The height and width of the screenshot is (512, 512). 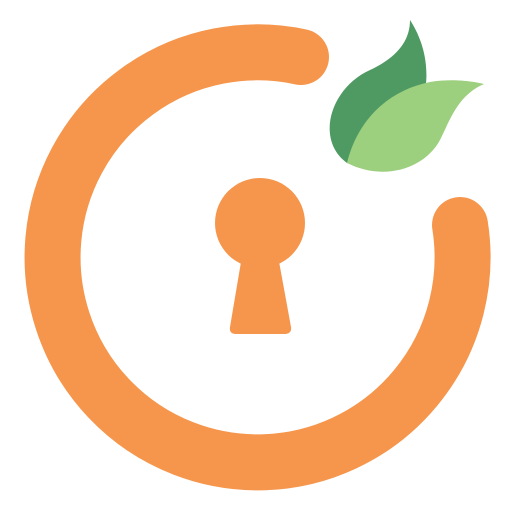 I want to click on keyhole-icon, so click(x=260, y=256).